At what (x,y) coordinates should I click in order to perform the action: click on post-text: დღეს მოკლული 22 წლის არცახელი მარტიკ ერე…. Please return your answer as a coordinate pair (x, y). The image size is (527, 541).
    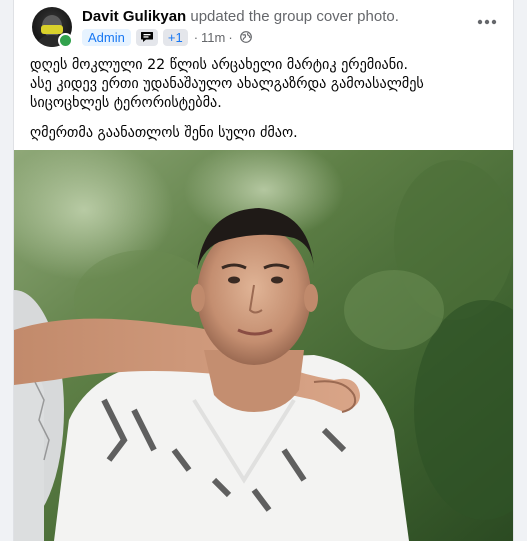
    Looking at the image, I should click on (265, 99).